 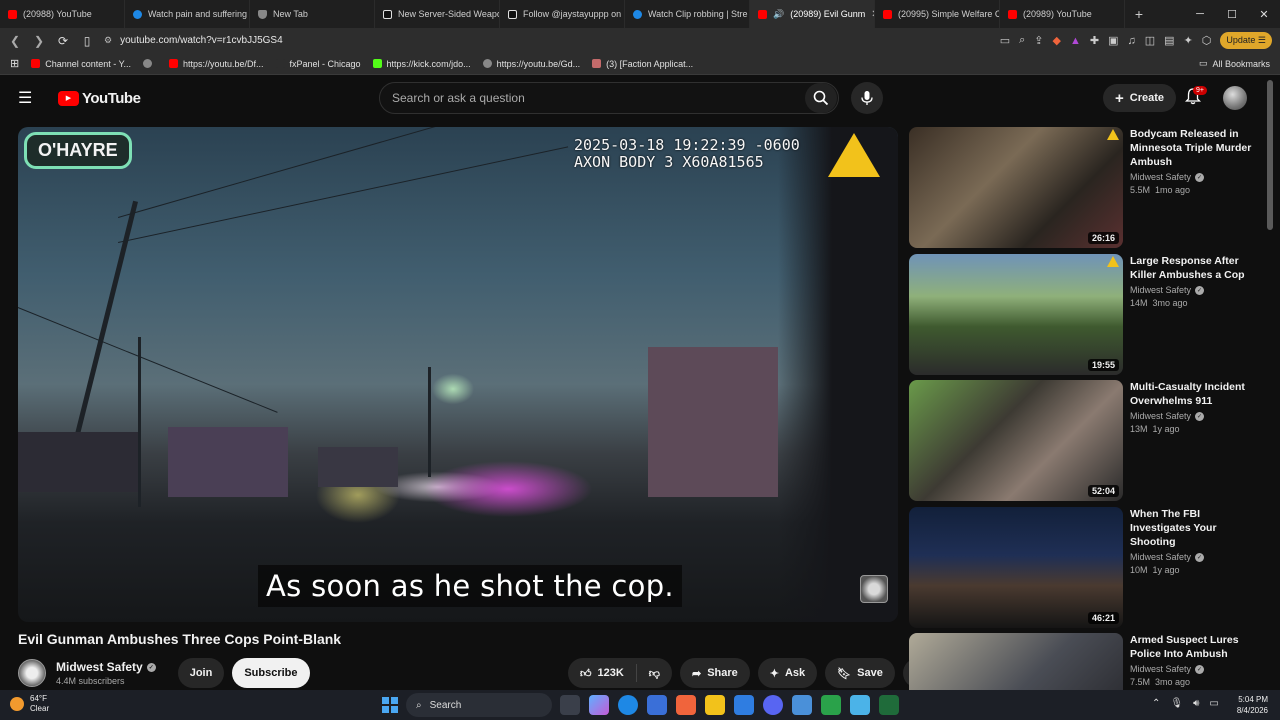 What do you see at coordinates (1235, 98) in the screenshot?
I see `account-avatar` at bounding box center [1235, 98].